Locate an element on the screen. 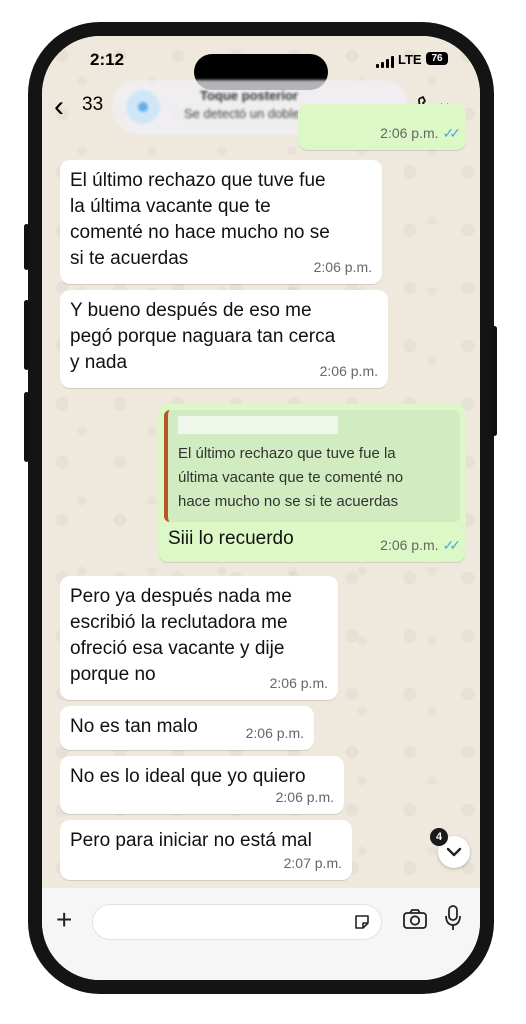 Image resolution: width=526 pixels, height=1024 pixels. notification-title: Toque posterior is located at coordinates (249, 95).